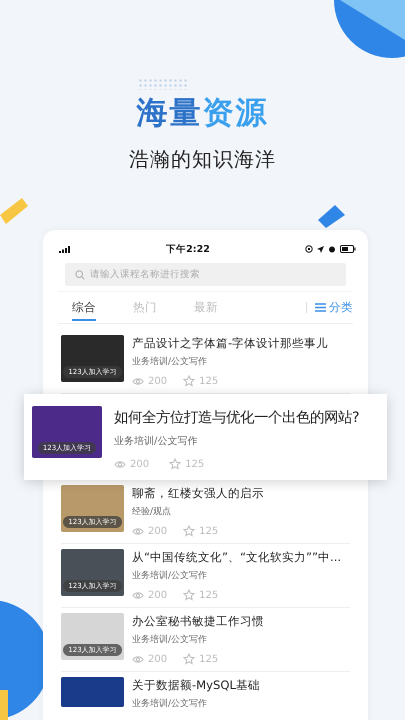 The image size is (405, 720). What do you see at coordinates (241, 685) in the screenshot?
I see `course-title: 关于数据额-MySQL基础` at bounding box center [241, 685].